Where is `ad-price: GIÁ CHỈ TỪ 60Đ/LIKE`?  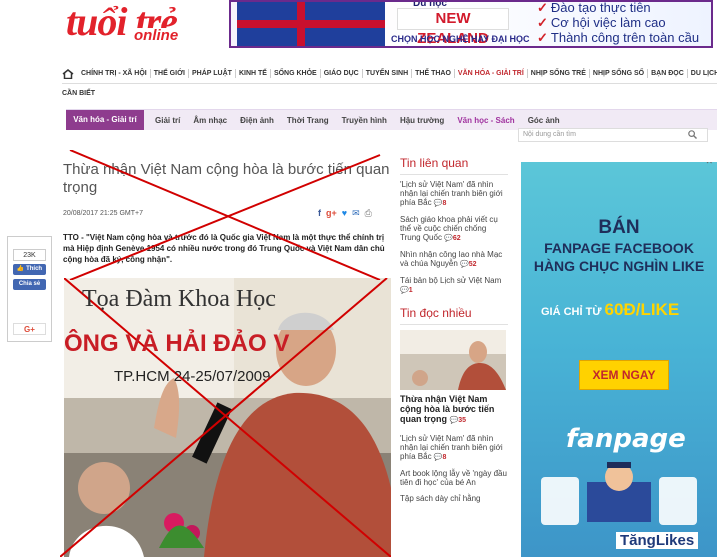 ad-price: GIÁ CHỈ TỪ 60Đ/LIKE is located at coordinates (610, 309).